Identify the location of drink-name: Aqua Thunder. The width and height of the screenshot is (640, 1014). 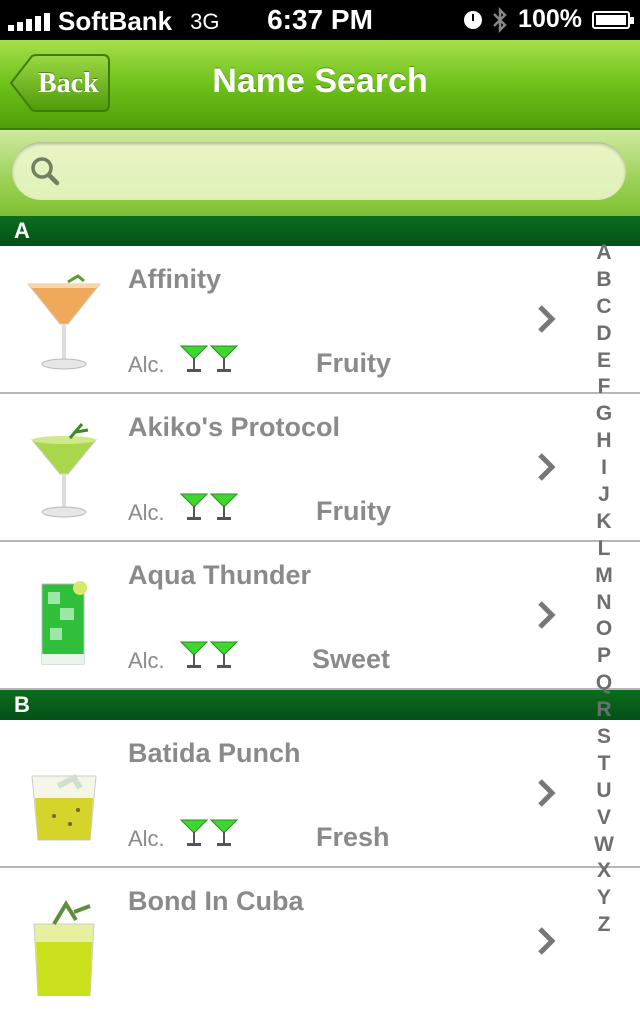
(219, 575).